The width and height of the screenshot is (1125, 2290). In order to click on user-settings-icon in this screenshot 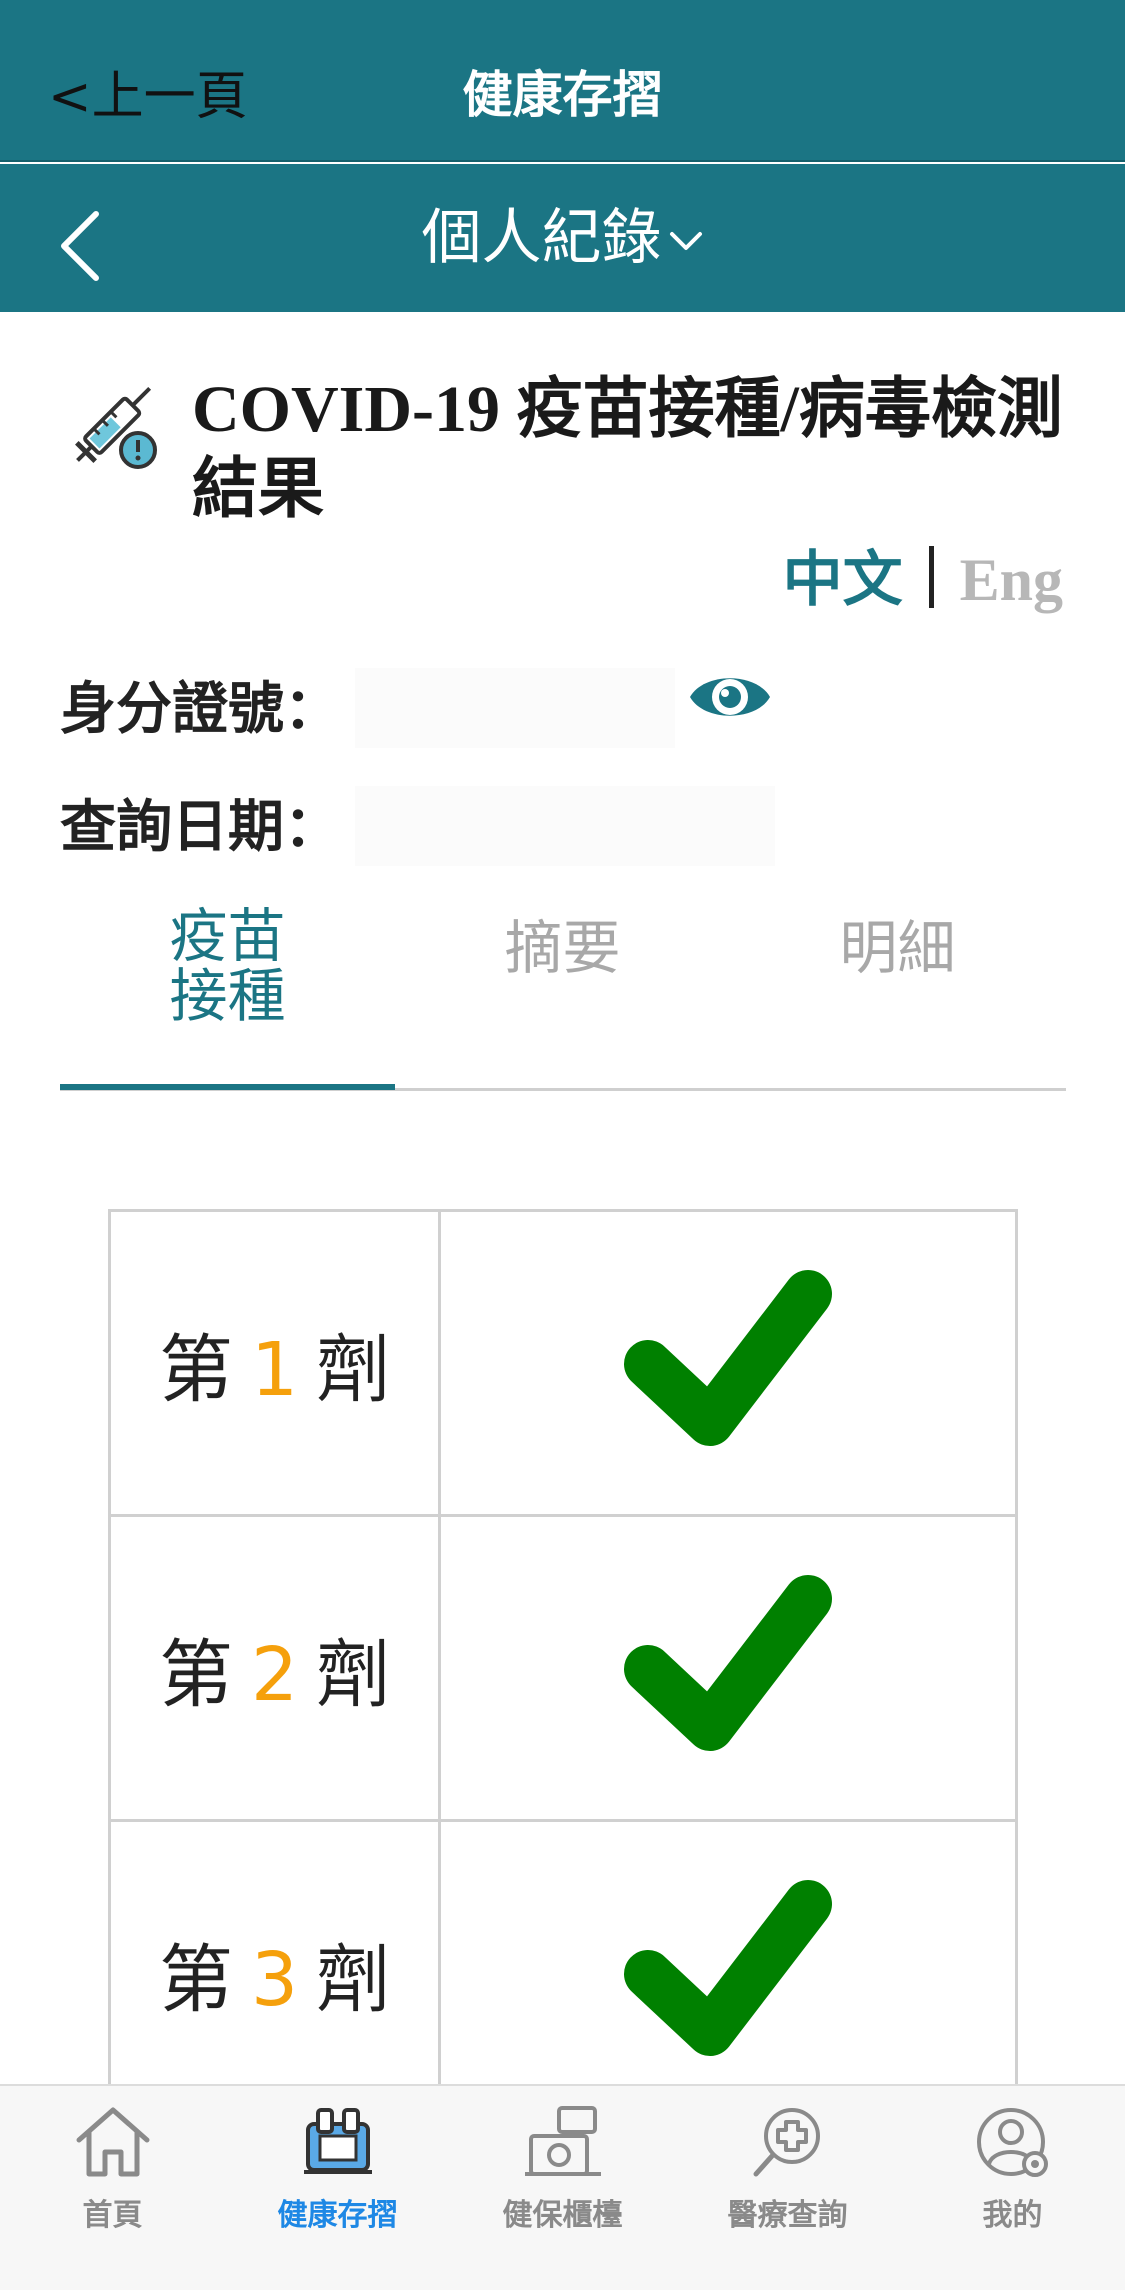, I will do `click(1012, 2142)`.